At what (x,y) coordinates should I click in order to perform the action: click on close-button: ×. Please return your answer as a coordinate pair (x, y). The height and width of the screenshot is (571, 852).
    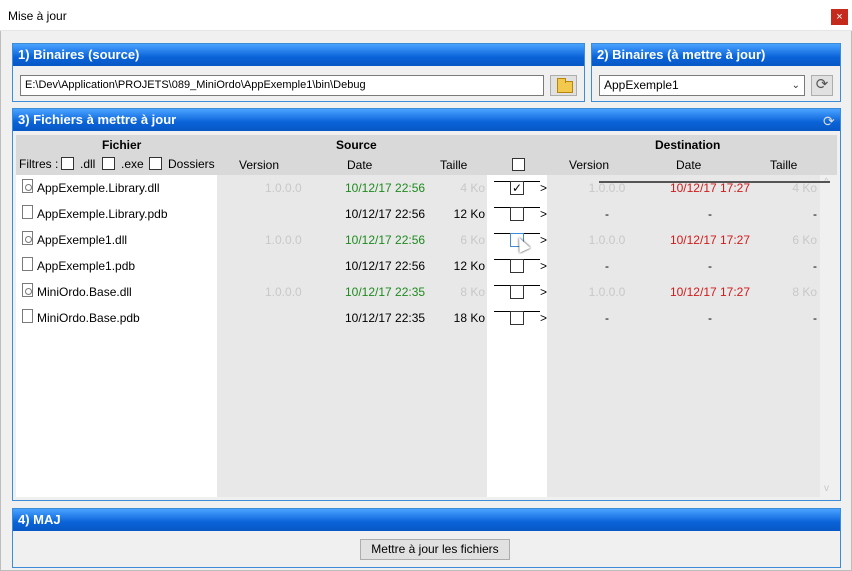
    Looking at the image, I should click on (839, 17).